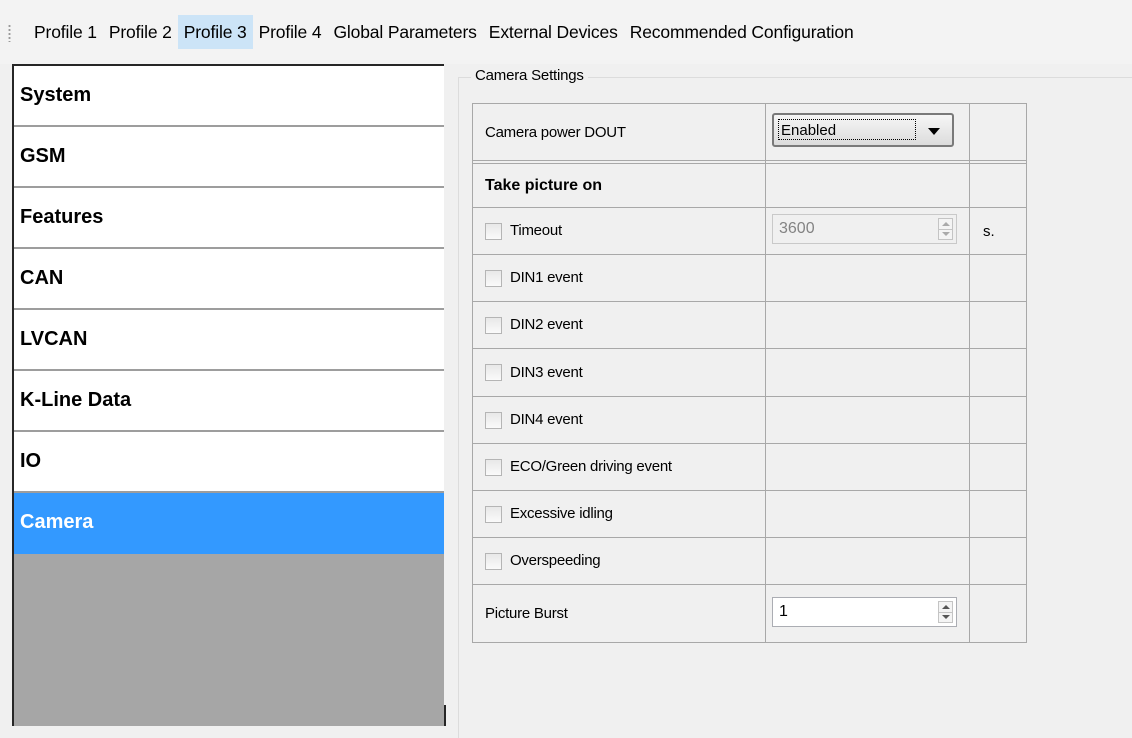 This screenshot has height=738, width=1132. What do you see at coordinates (555, 132) in the screenshot?
I see `camera-power-dout-label: Camera power DOUT` at bounding box center [555, 132].